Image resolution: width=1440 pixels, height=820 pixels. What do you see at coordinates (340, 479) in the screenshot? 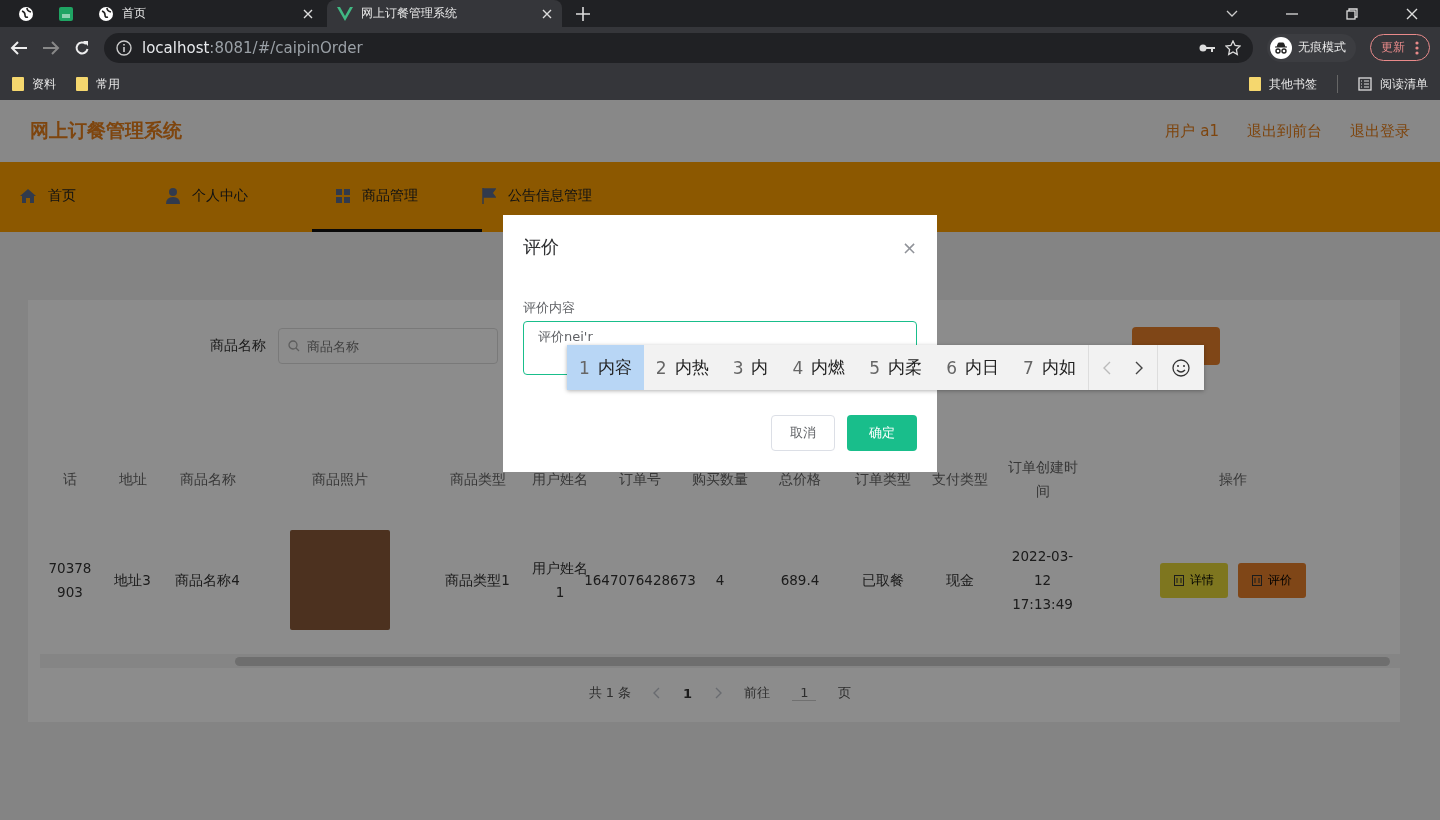
I see `column-header: 商品照片` at bounding box center [340, 479].